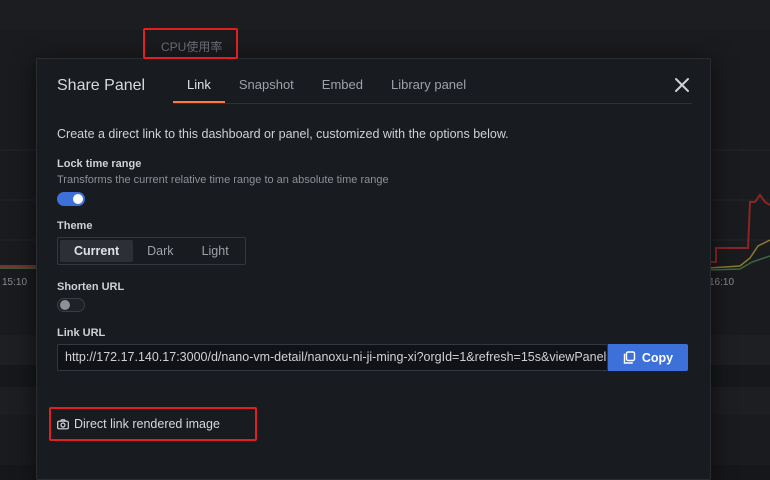 The width and height of the screenshot is (770, 480). What do you see at coordinates (199, 81) in the screenshot?
I see `tab-link: Link` at bounding box center [199, 81].